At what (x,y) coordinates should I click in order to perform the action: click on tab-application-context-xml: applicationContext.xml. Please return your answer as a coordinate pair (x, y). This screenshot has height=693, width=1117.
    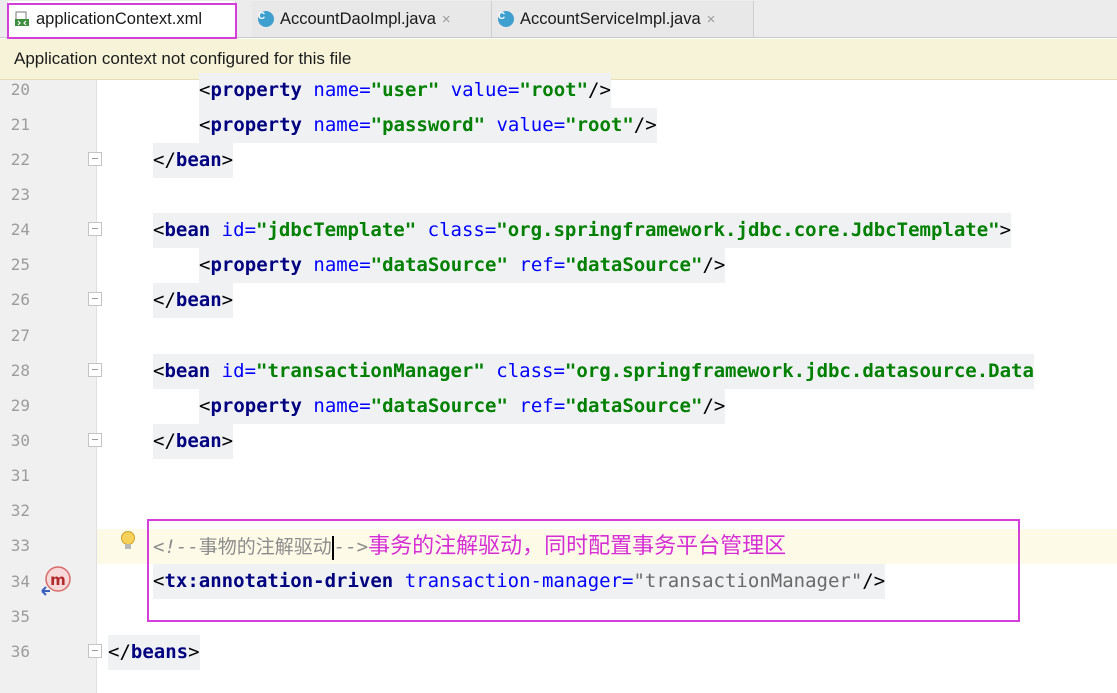
    Looking at the image, I should click on (122, 19).